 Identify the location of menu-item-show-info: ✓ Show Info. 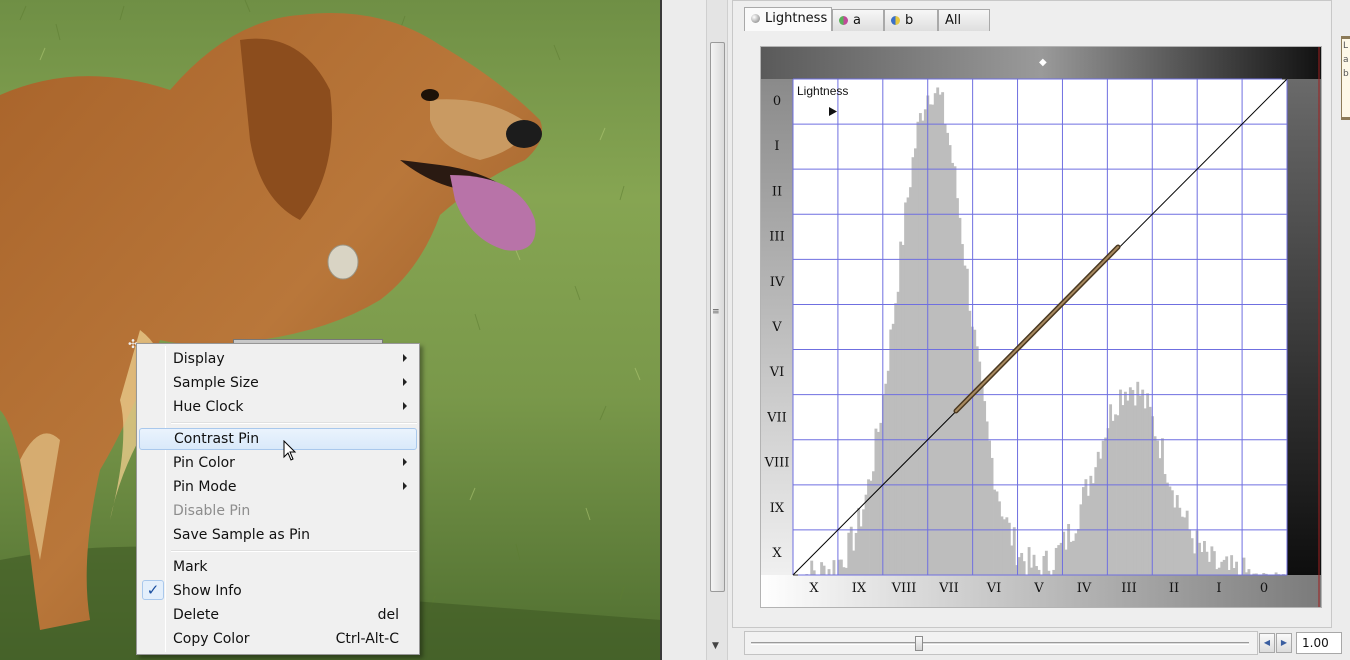
(278, 591).